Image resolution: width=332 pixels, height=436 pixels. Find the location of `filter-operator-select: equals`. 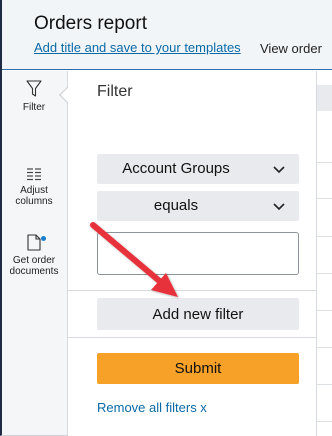

filter-operator-select: equals is located at coordinates (198, 206).